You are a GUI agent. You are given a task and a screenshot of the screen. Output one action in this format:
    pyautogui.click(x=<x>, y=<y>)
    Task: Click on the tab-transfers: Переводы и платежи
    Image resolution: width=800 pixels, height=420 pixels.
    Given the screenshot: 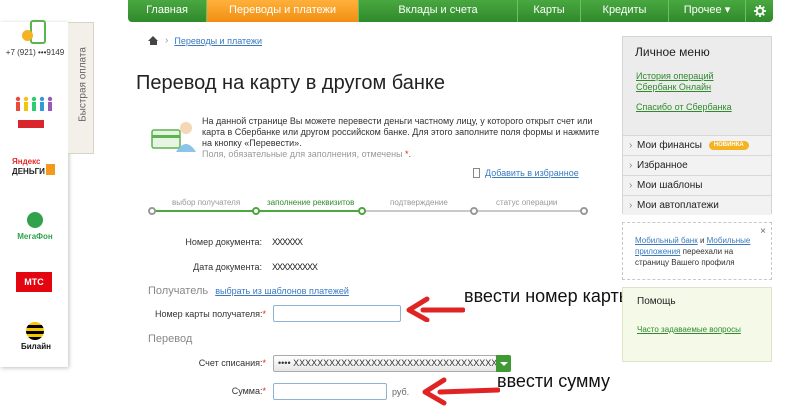 What is the action you would take?
    pyautogui.click(x=283, y=11)
    